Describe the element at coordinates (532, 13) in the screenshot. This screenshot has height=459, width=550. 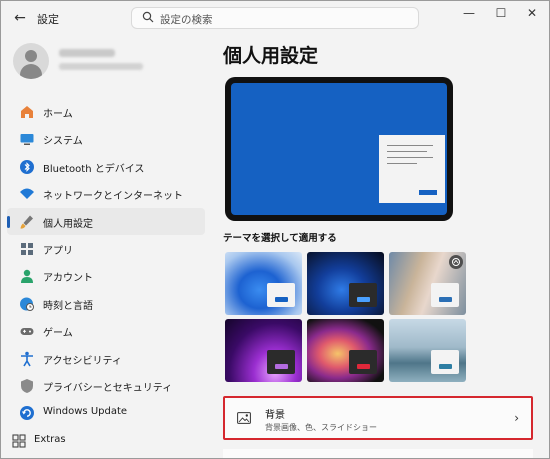
I see `close-button: ✕` at that location.